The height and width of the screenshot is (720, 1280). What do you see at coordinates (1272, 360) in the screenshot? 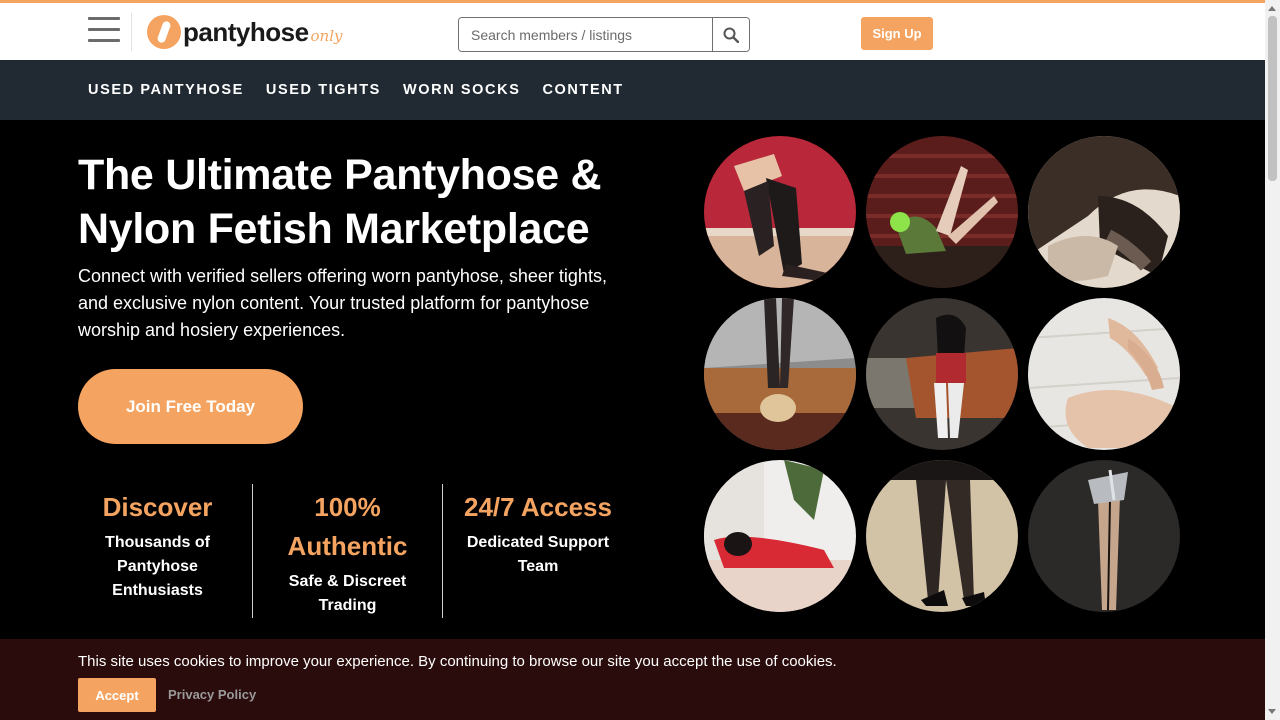
I see `page-scrollbar` at bounding box center [1272, 360].